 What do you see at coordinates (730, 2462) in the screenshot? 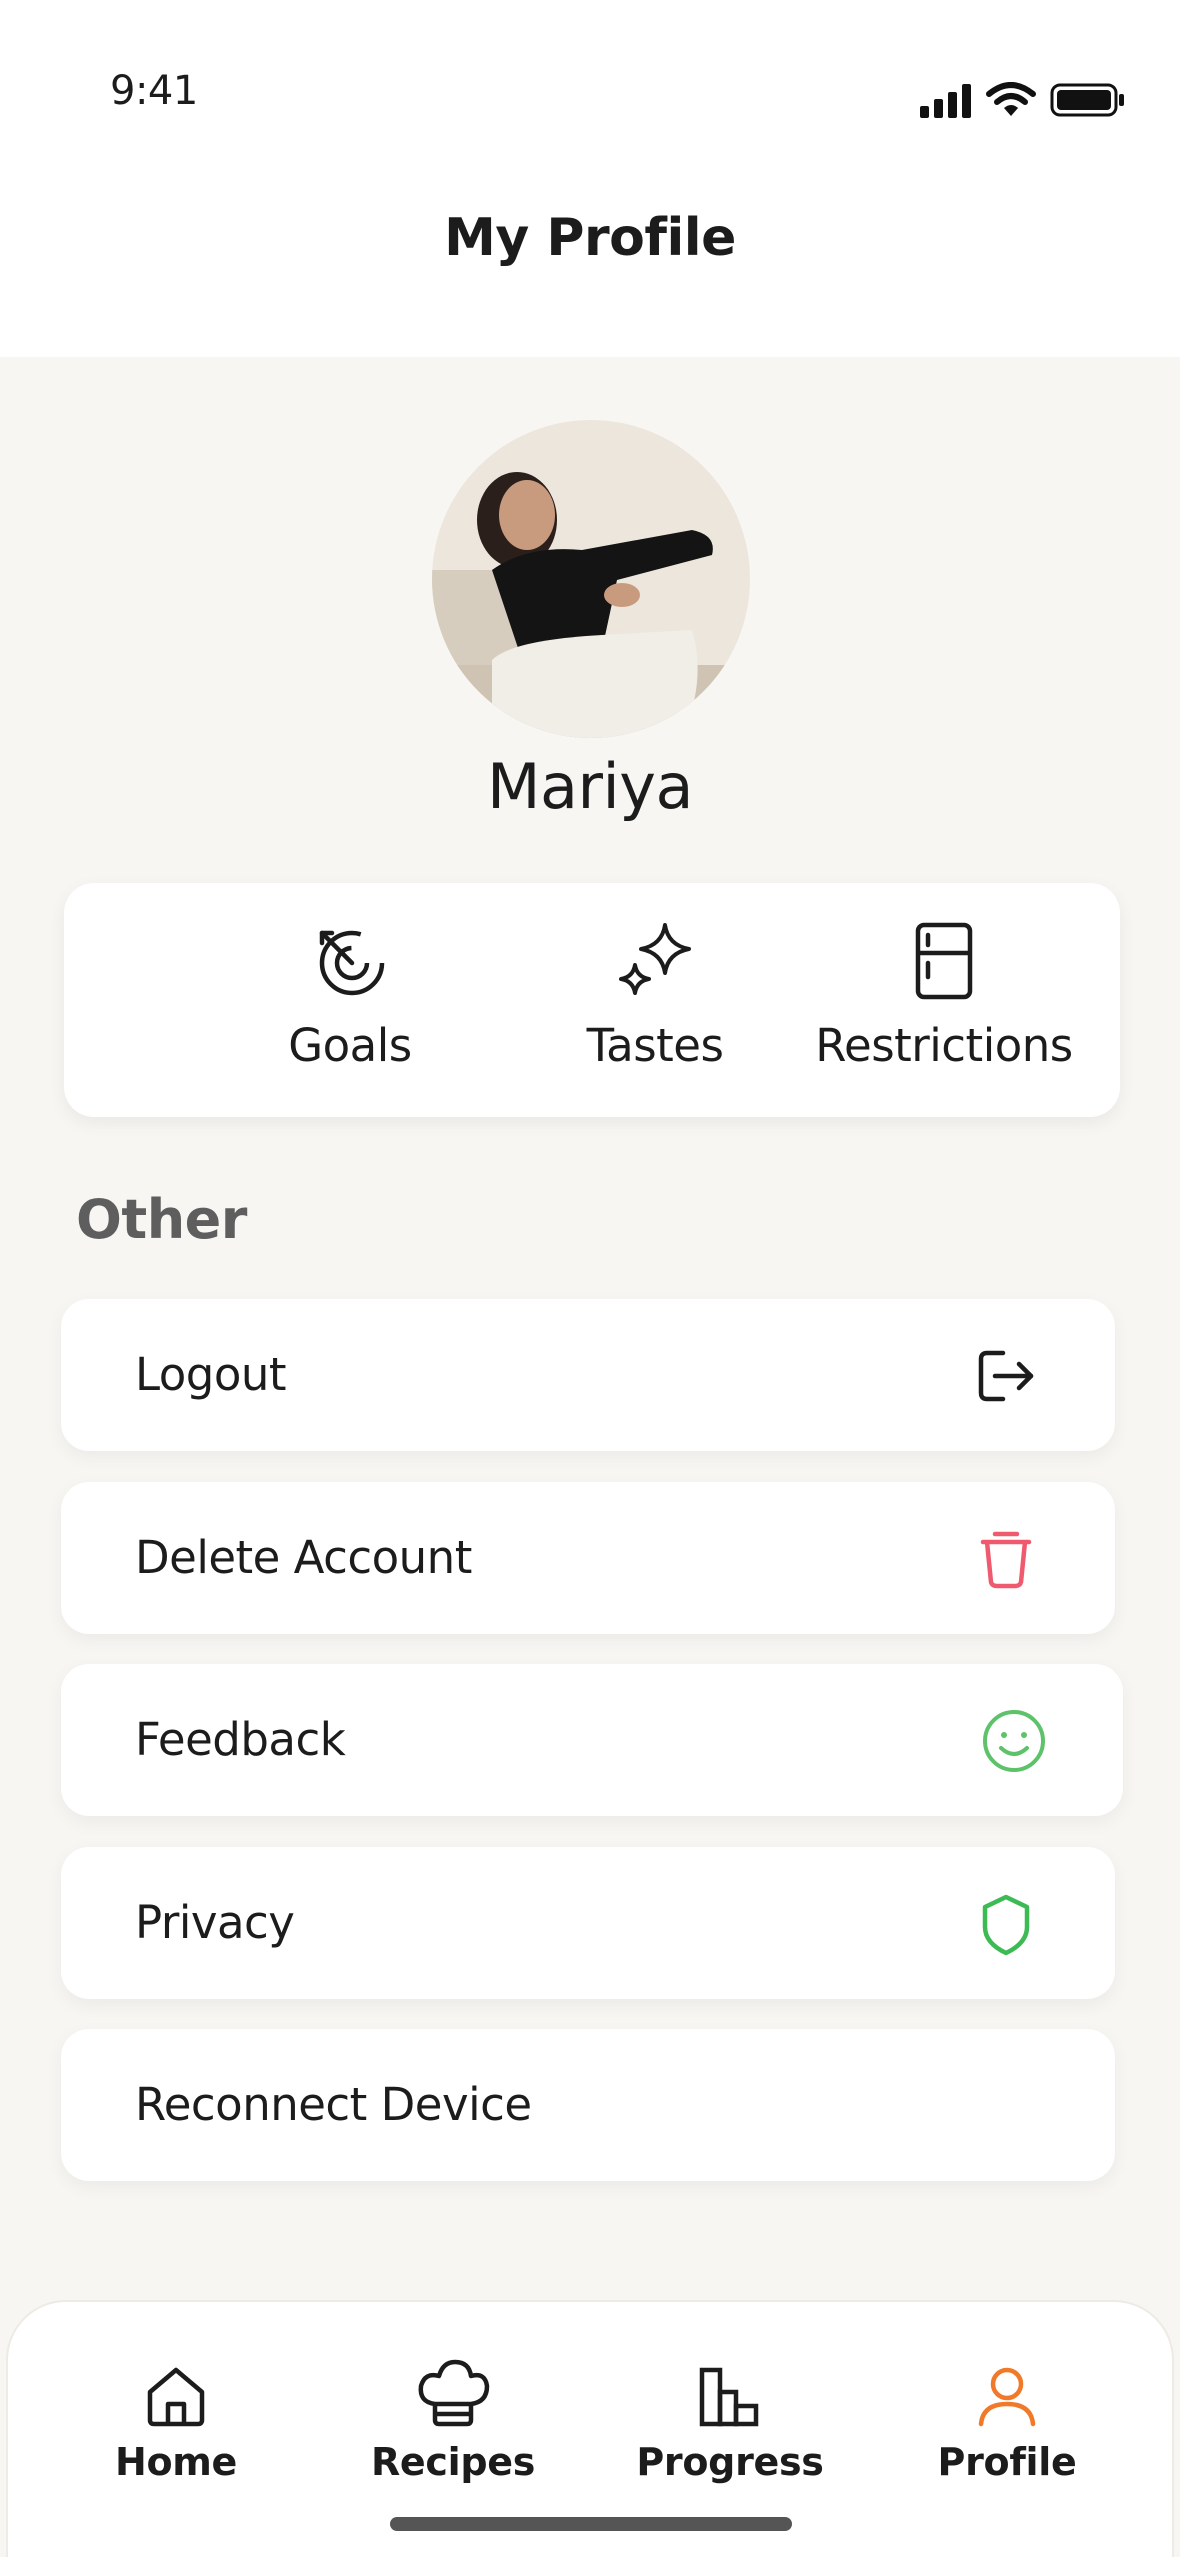
I see `nav-progress-label: Progress` at bounding box center [730, 2462].